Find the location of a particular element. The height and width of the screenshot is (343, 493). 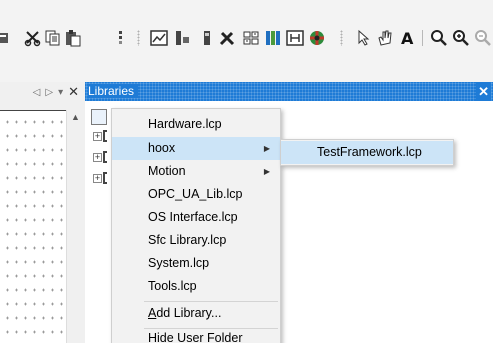

menu-item-testframework: TestFramework.lcp is located at coordinates (367, 152).